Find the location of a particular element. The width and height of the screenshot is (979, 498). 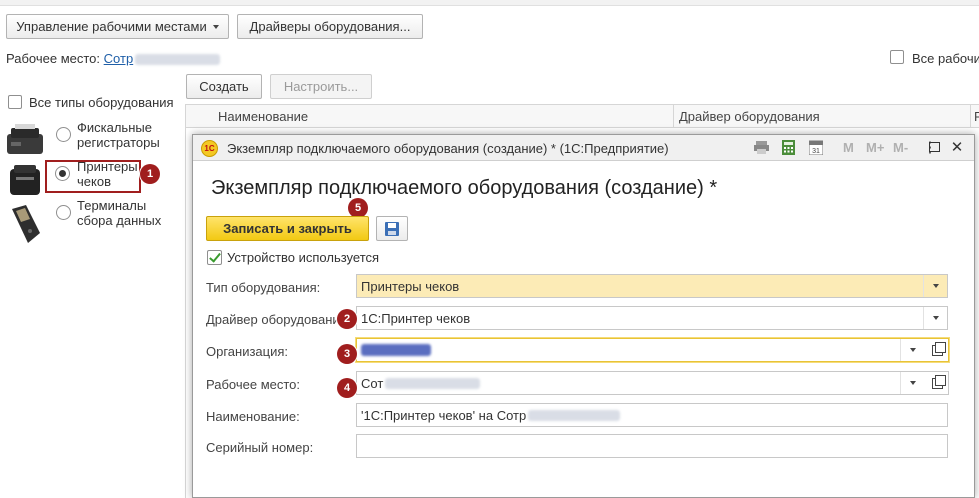

organization-field-label: Организация: is located at coordinates (247, 351).